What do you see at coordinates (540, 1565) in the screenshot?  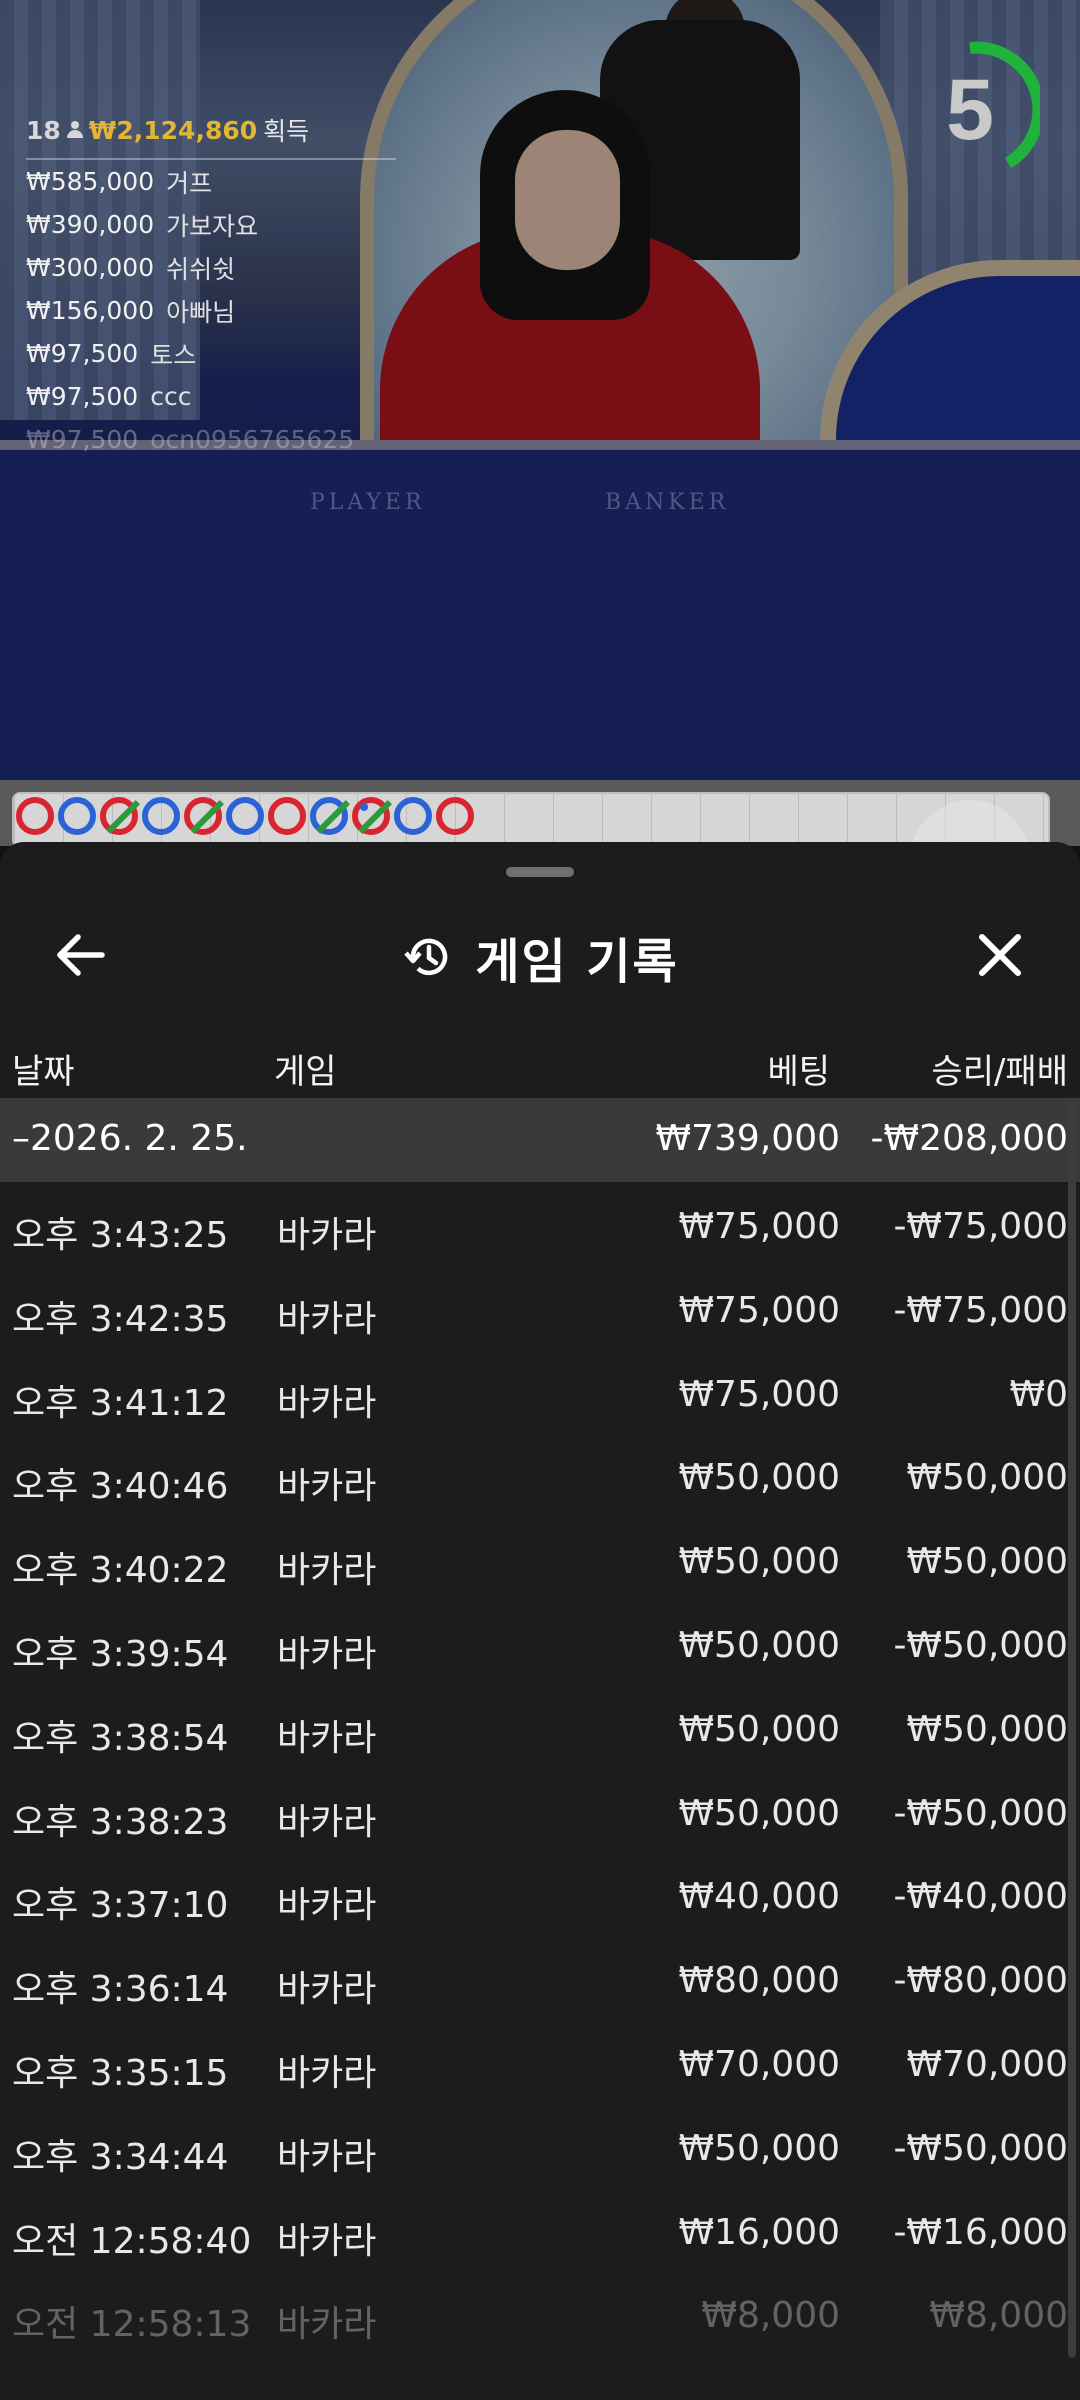 I see `history-row: 오후 3:40:22 바카라 ₩50,000 ₩50,000` at bounding box center [540, 1565].